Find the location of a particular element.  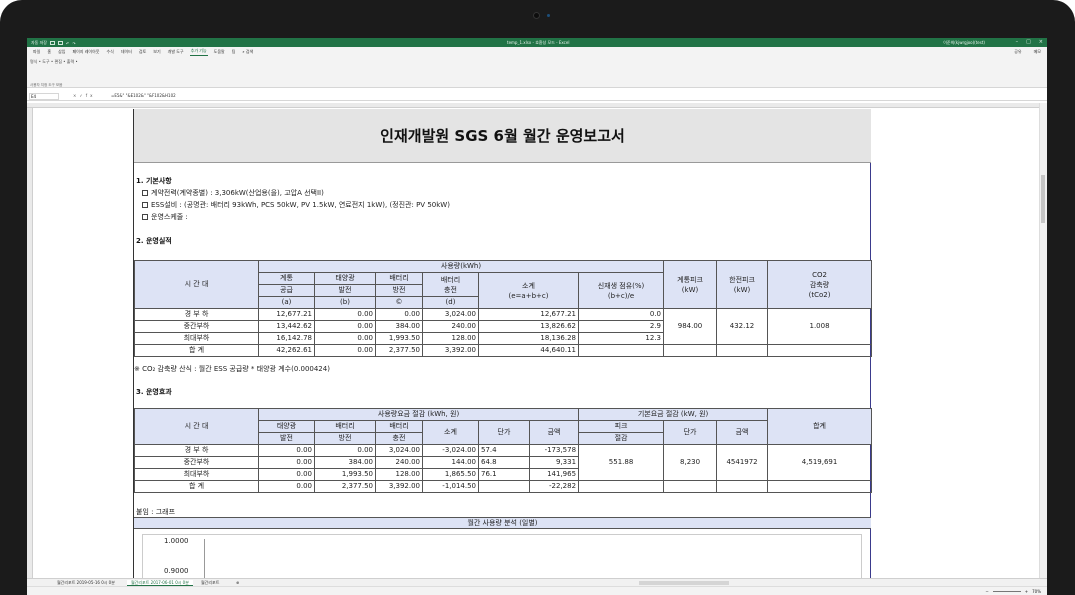

menu-developer: 개발 도구 is located at coordinates (176, 52).